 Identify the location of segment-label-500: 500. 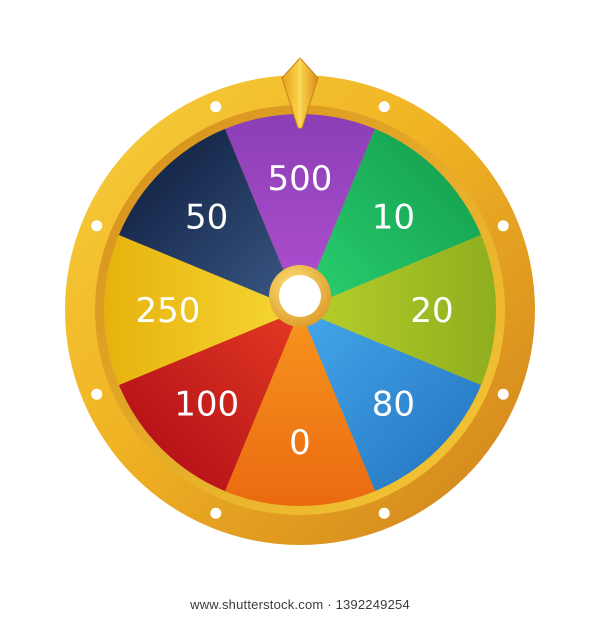
(300, 179).